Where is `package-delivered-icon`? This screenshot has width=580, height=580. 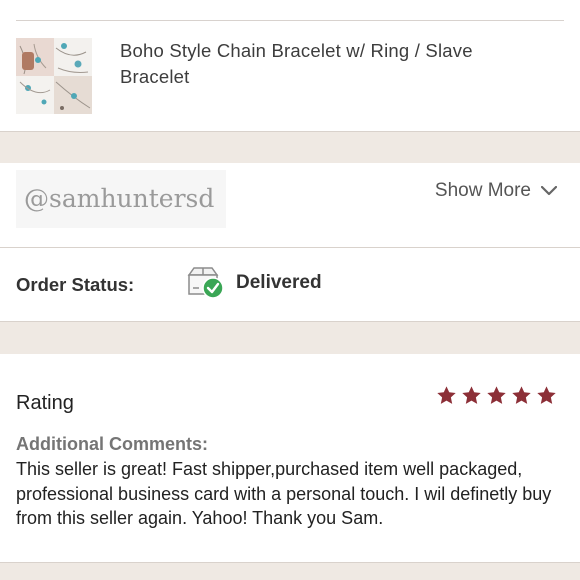 package-delivered-icon is located at coordinates (205, 283).